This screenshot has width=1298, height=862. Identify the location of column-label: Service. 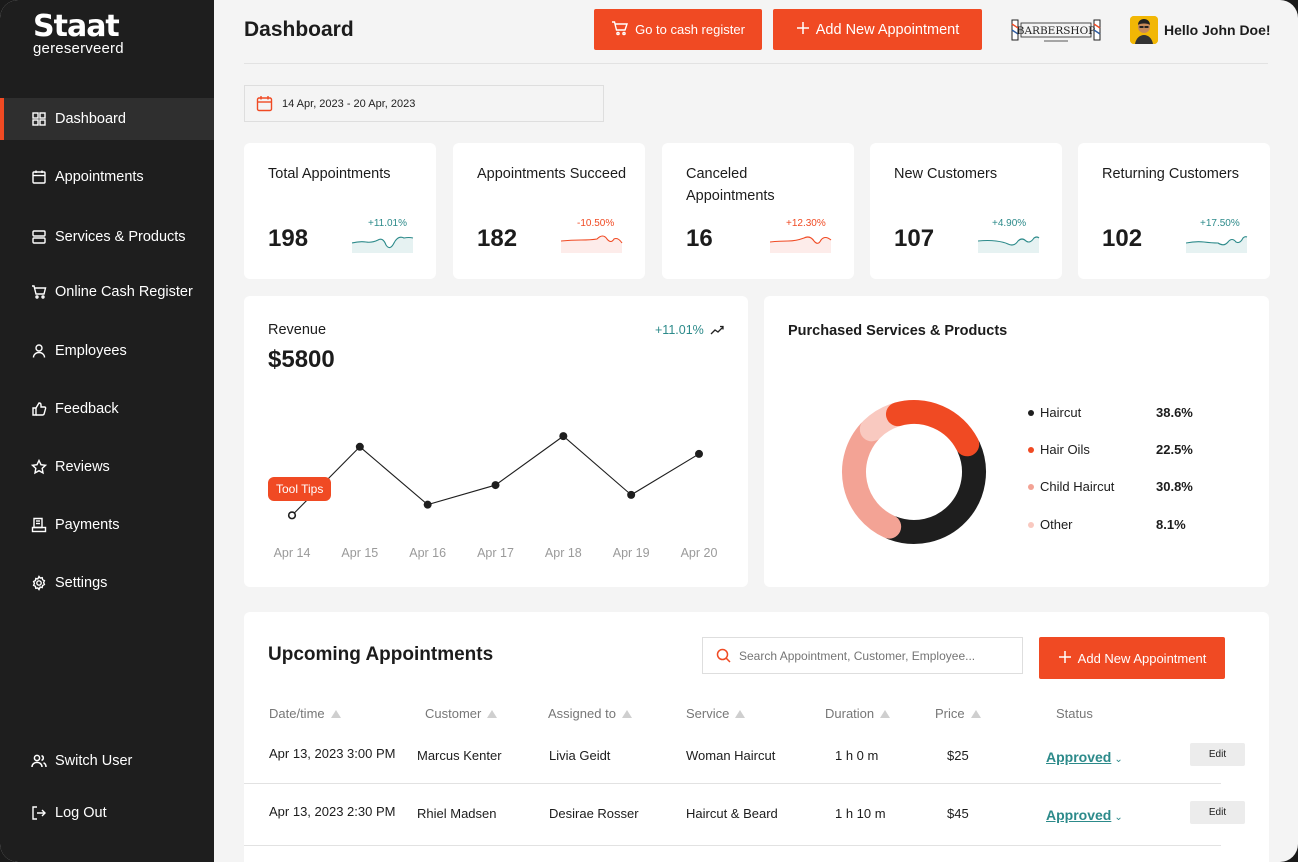
(708, 713).